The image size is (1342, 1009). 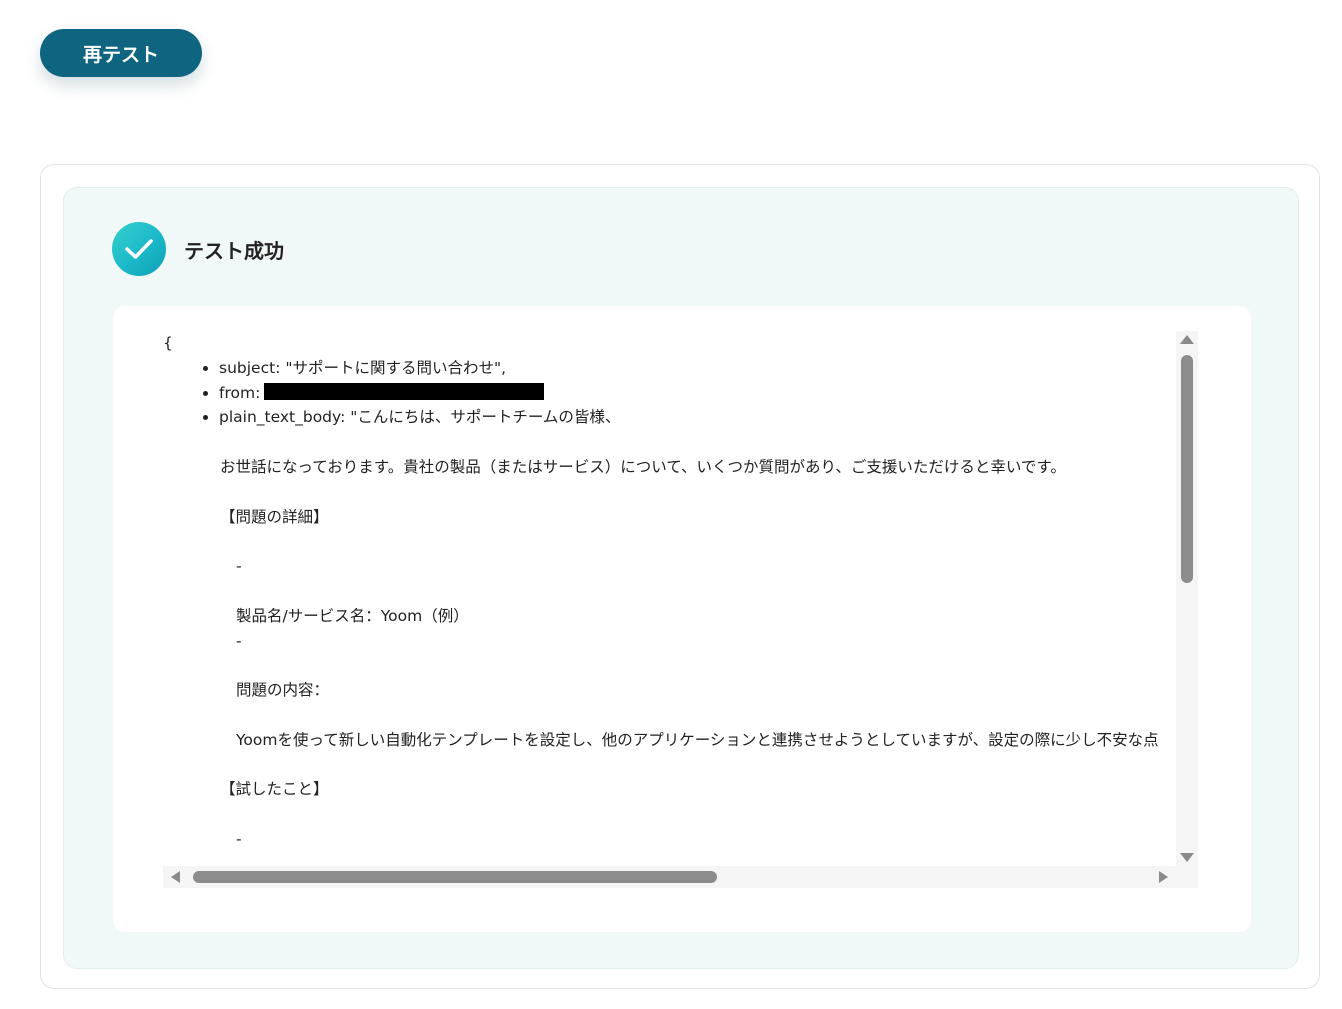 I want to click on horizontal-scroll-thumb, so click(x=455, y=877).